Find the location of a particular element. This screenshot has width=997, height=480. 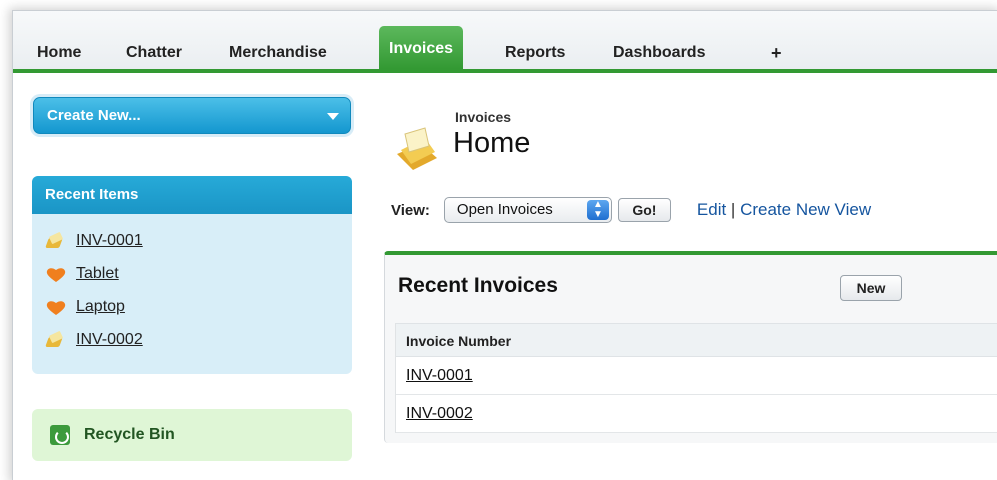

tab-merchandise: Merchandise is located at coordinates (278, 53).